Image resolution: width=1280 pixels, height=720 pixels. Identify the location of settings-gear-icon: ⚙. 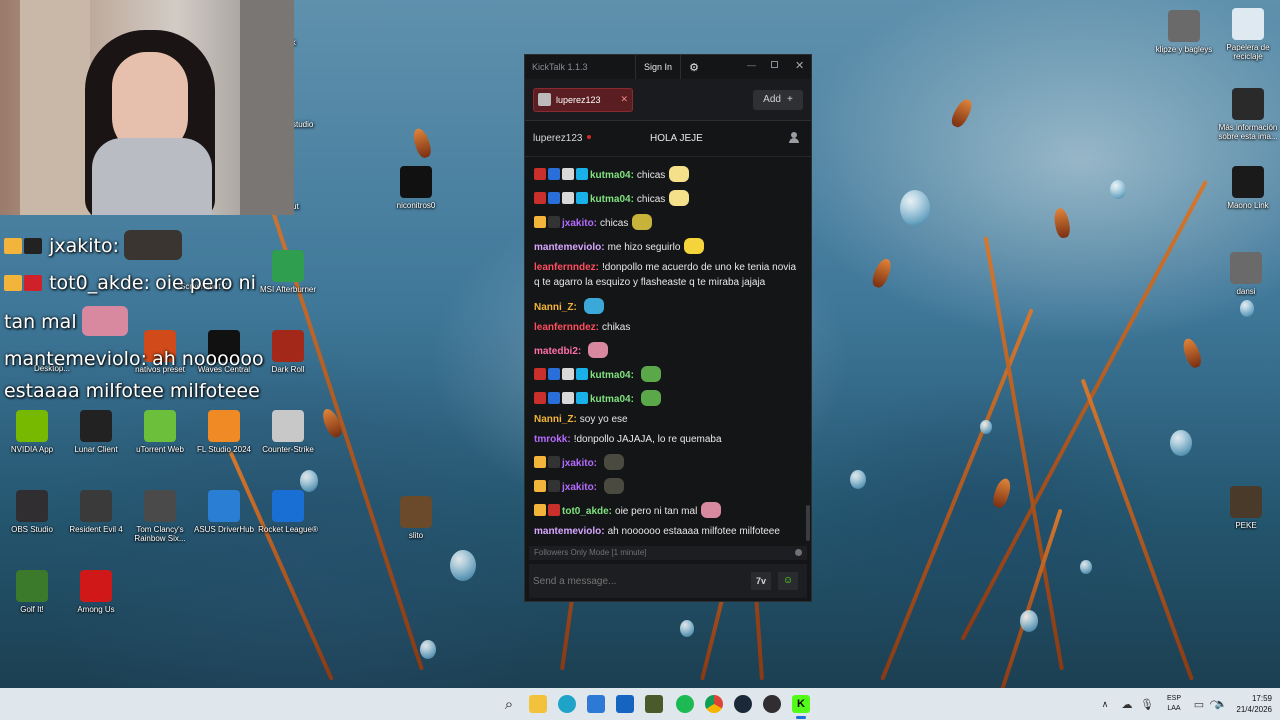
(694, 67).